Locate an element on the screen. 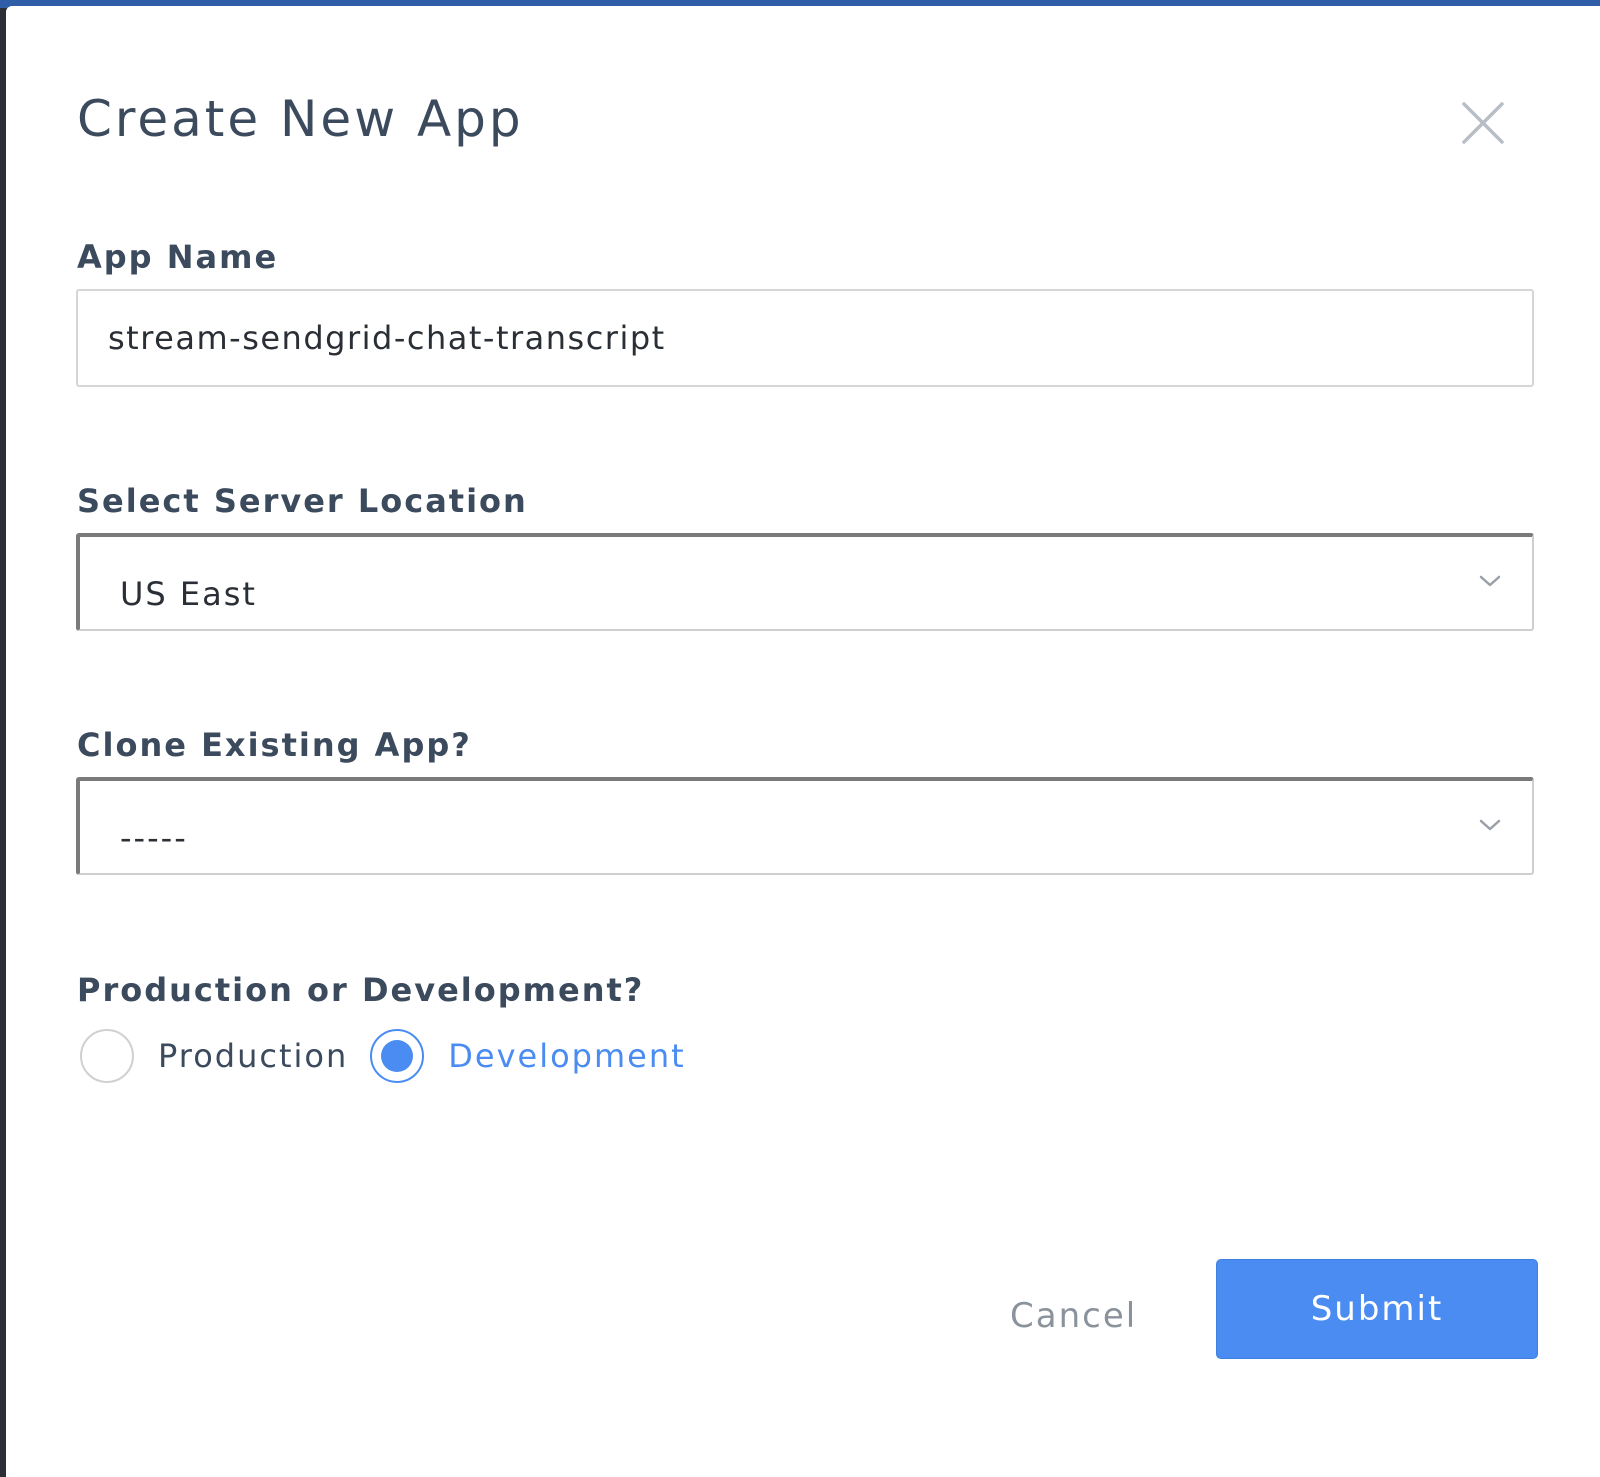  radio-production: Production is located at coordinates (214, 1056).